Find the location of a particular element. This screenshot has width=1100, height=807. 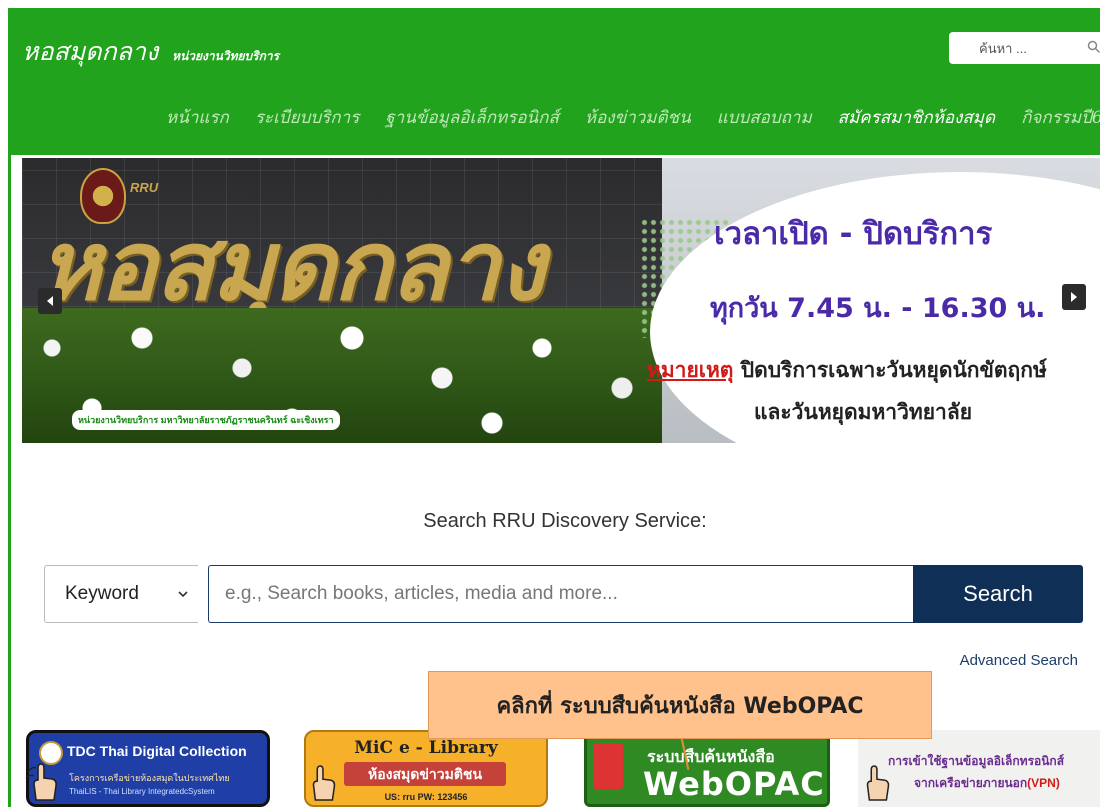

webopac-name: WebOPAC is located at coordinates (734, 784).